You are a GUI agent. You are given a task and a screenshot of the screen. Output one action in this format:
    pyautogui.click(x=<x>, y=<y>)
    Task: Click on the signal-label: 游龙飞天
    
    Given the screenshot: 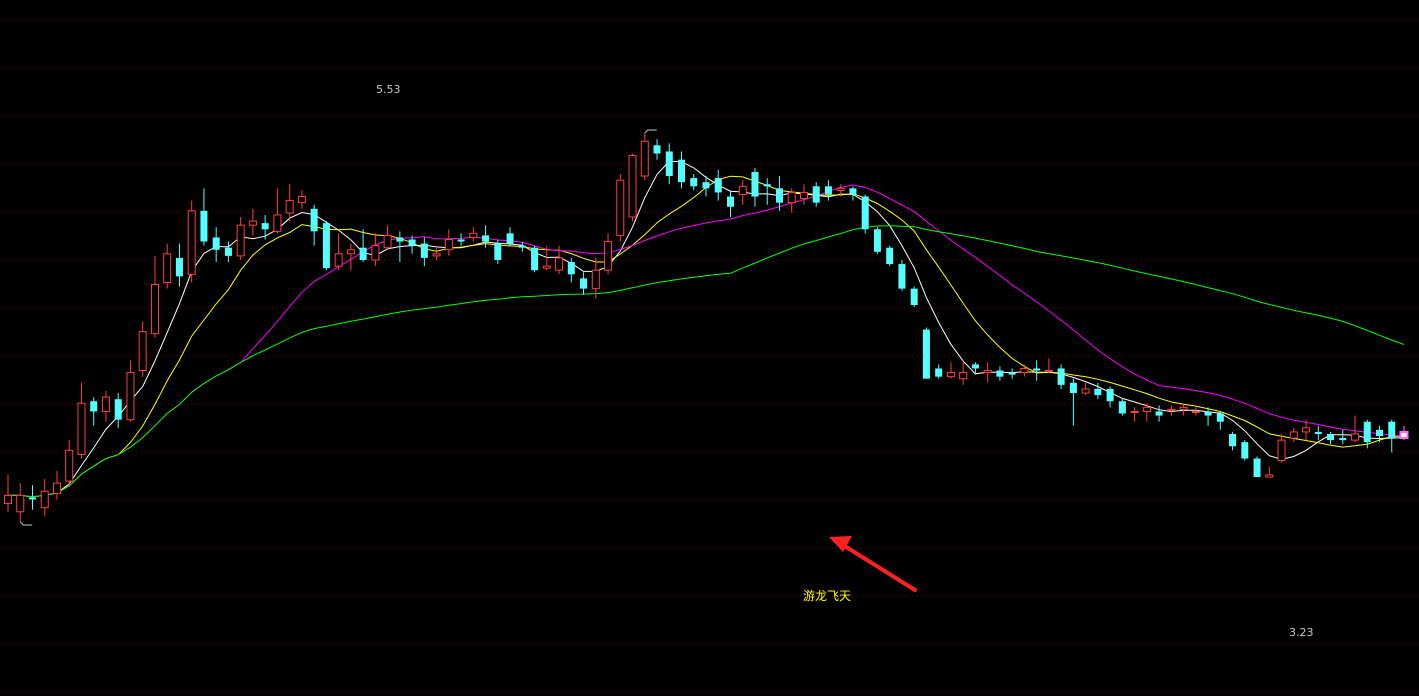 What is the action you would take?
    pyautogui.click(x=827, y=596)
    